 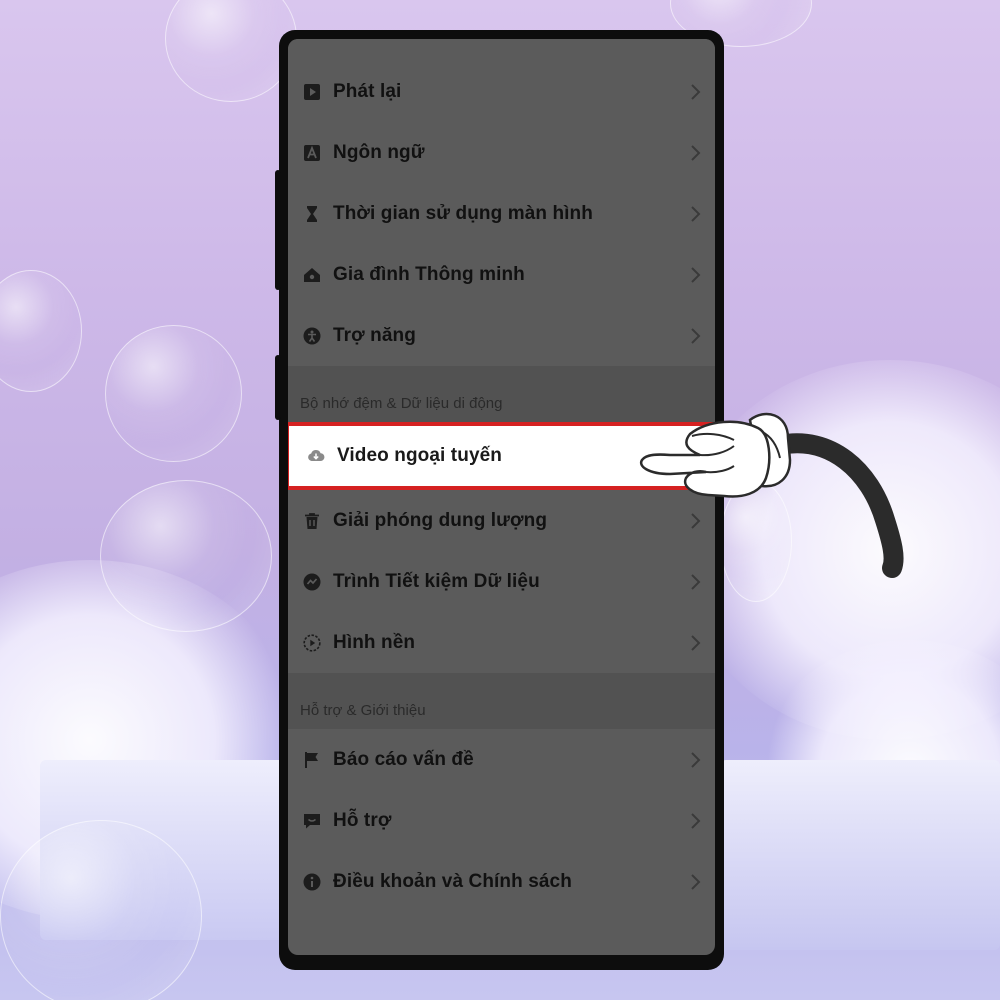 What do you see at coordinates (436, 581) in the screenshot?
I see `row-label: Trình Tiết kiệm Dữ liệu` at bounding box center [436, 581].